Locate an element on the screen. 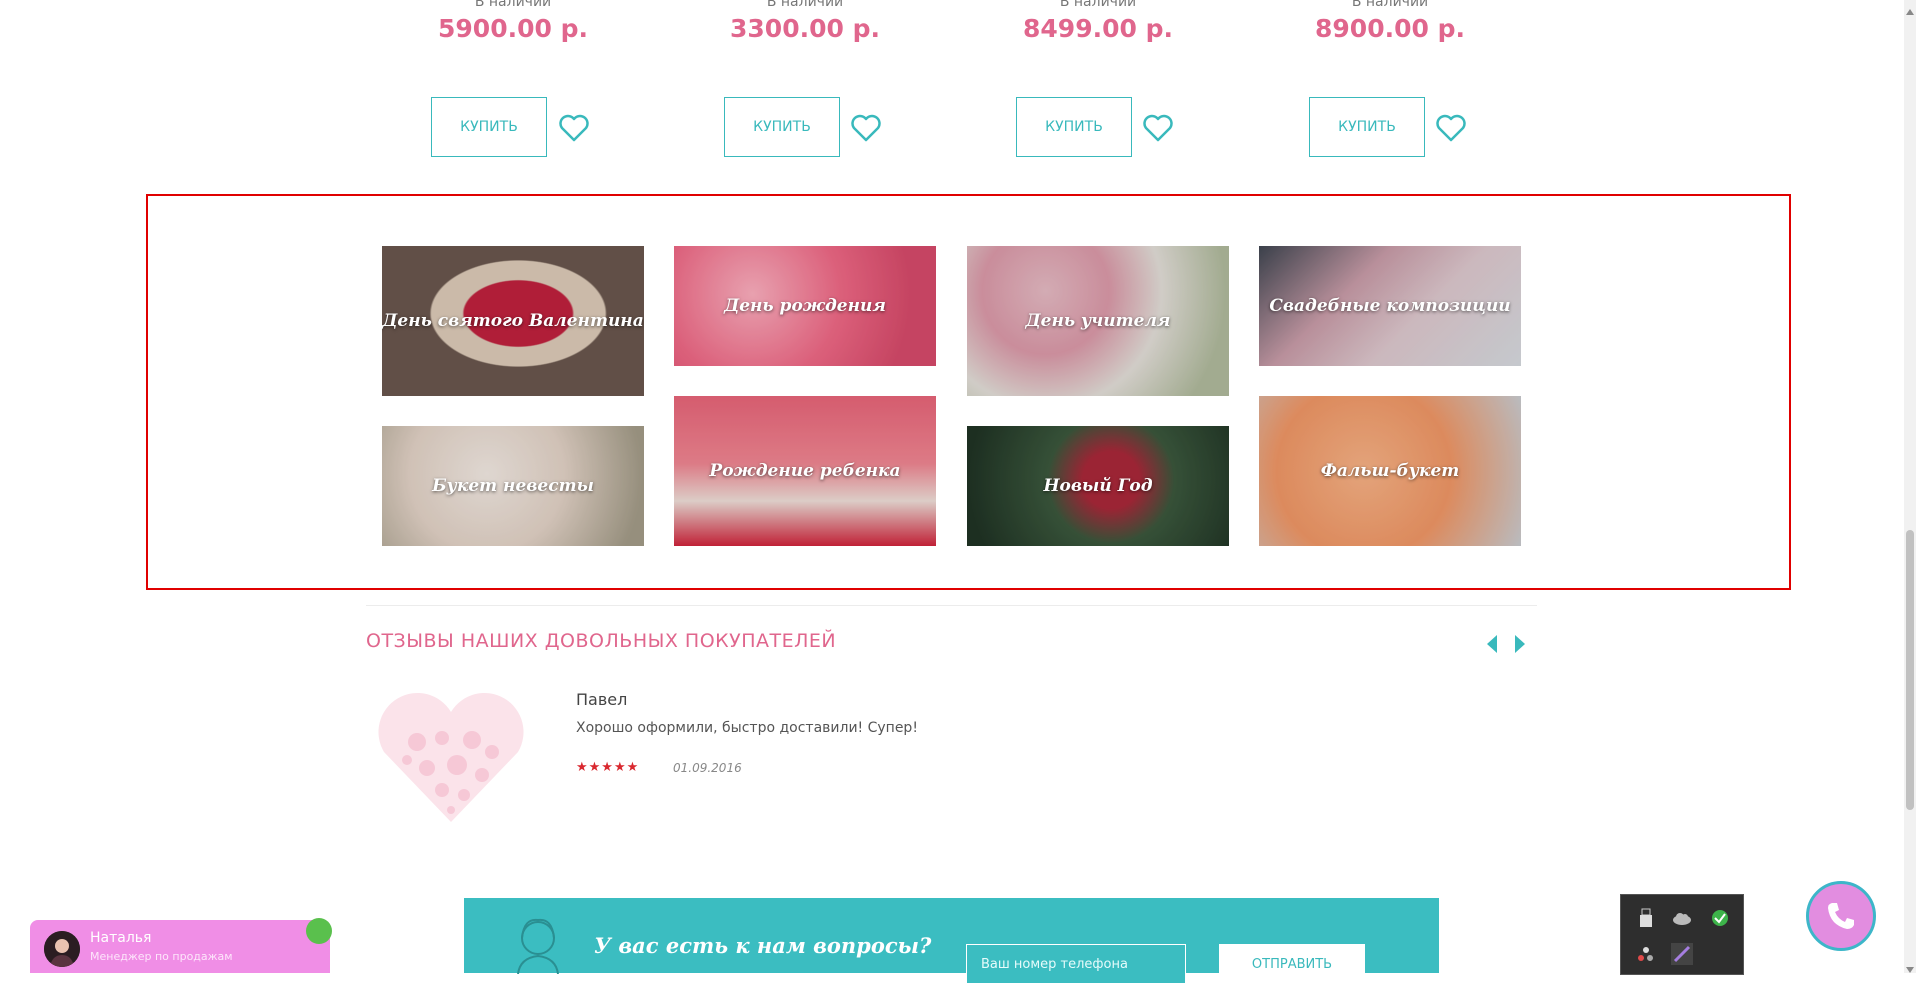  review-heart-image is located at coordinates (451, 760).